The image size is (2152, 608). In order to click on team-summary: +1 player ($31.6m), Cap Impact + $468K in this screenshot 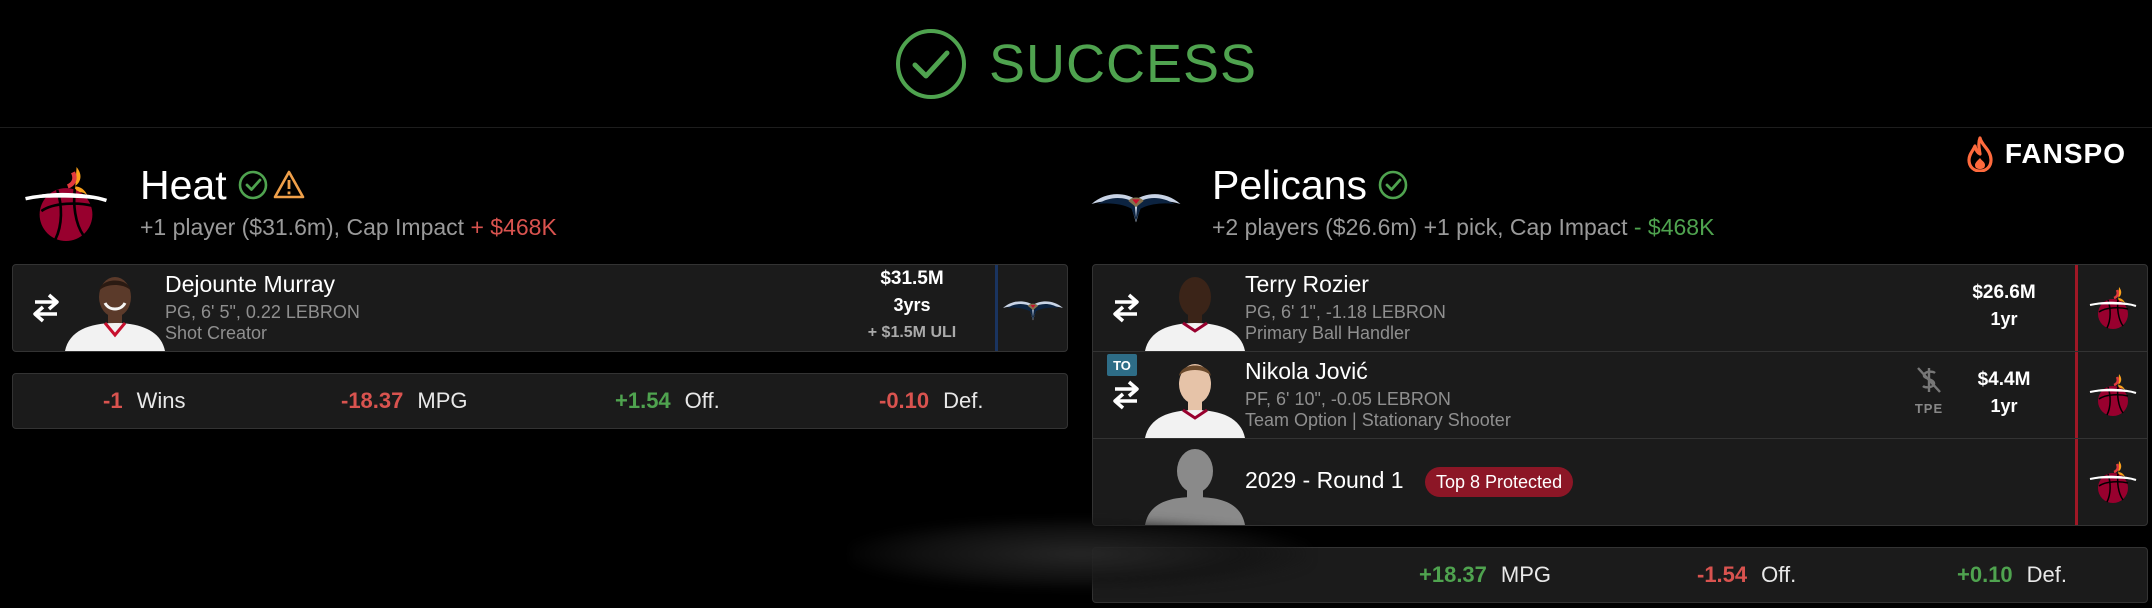, I will do `click(348, 227)`.